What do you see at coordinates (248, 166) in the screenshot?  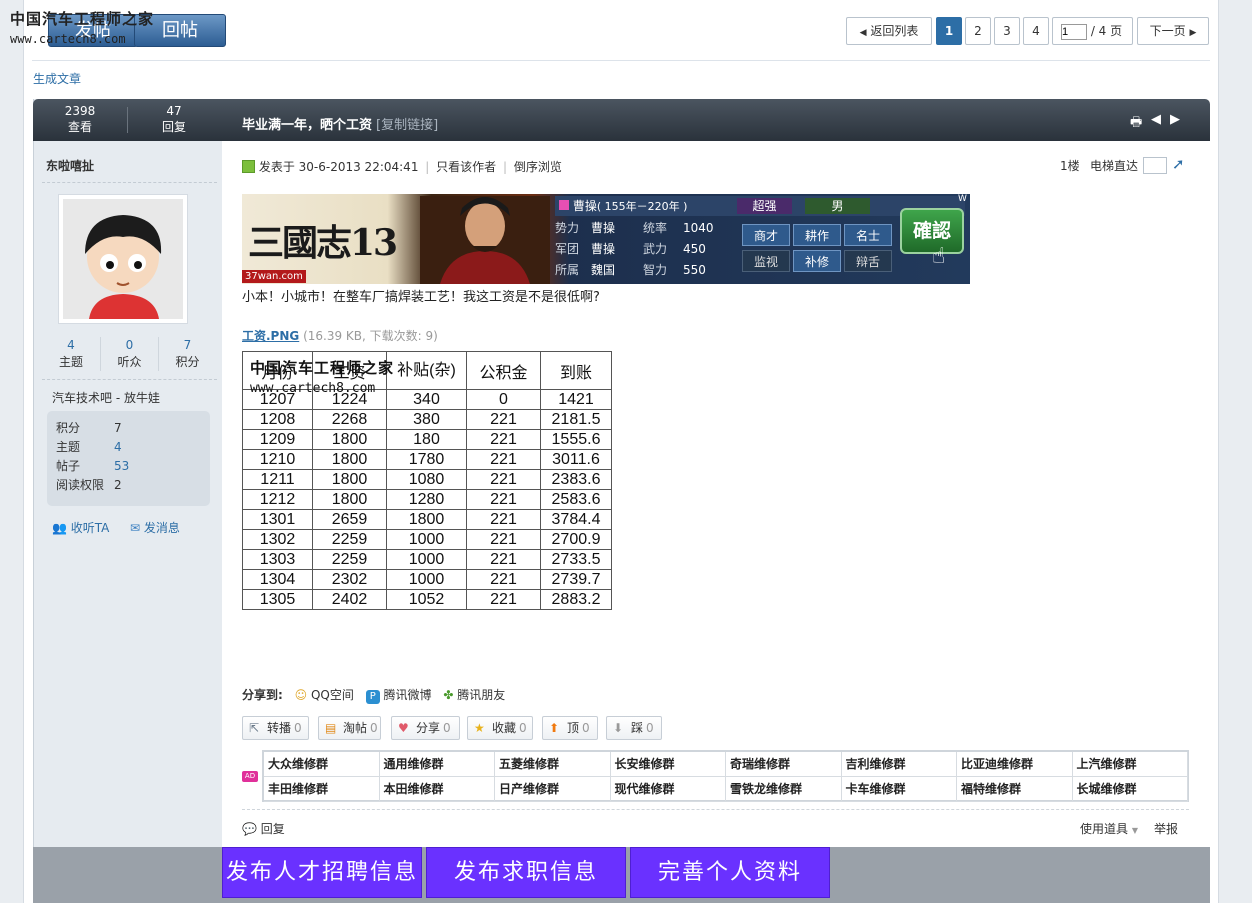 I see `online-status-icon` at bounding box center [248, 166].